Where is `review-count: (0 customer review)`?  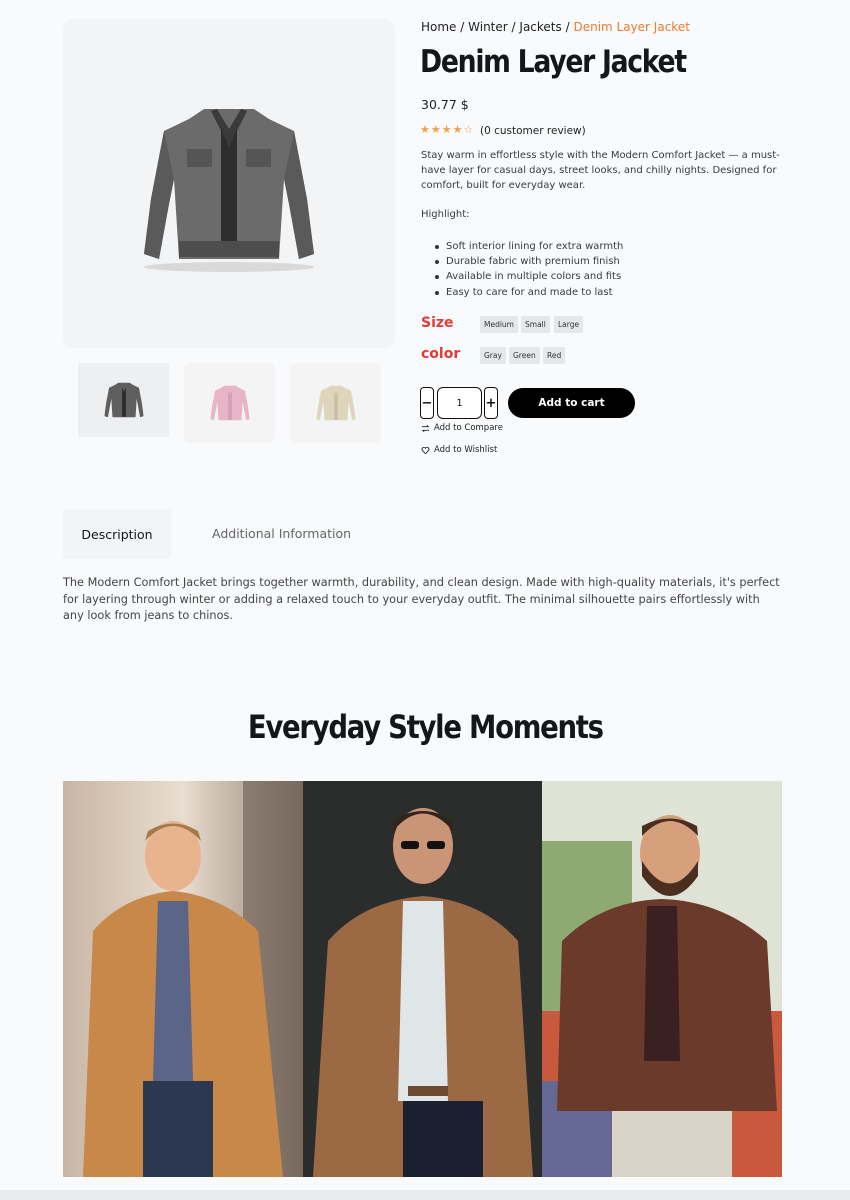 review-count: (0 customer review) is located at coordinates (533, 131).